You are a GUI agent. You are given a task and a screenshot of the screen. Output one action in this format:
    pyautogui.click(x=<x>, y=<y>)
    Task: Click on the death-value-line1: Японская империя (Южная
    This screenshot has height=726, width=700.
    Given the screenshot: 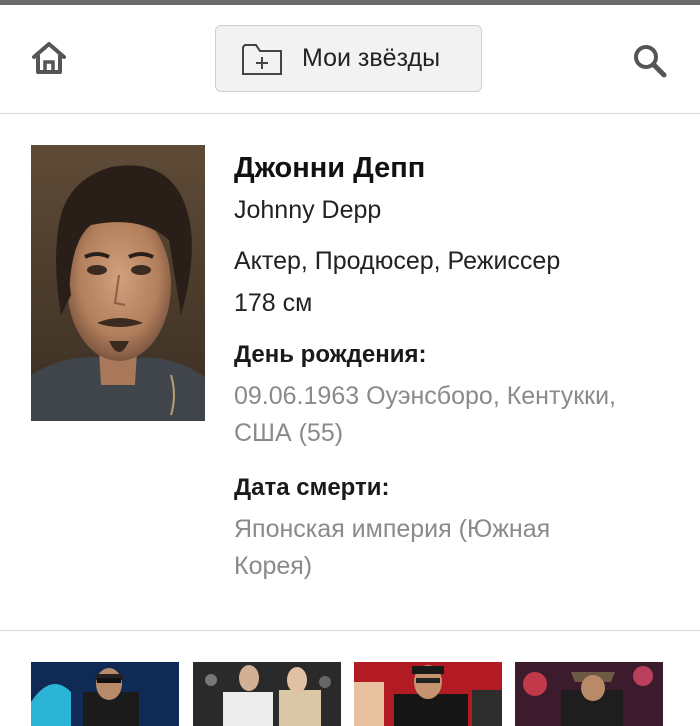 What is the action you would take?
    pyautogui.click(x=392, y=529)
    